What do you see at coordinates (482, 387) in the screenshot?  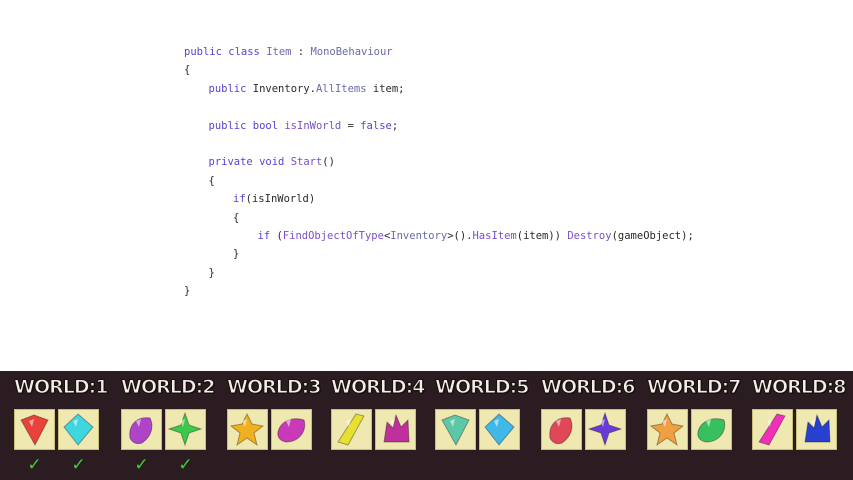 I see `world-title: WORLD:5` at bounding box center [482, 387].